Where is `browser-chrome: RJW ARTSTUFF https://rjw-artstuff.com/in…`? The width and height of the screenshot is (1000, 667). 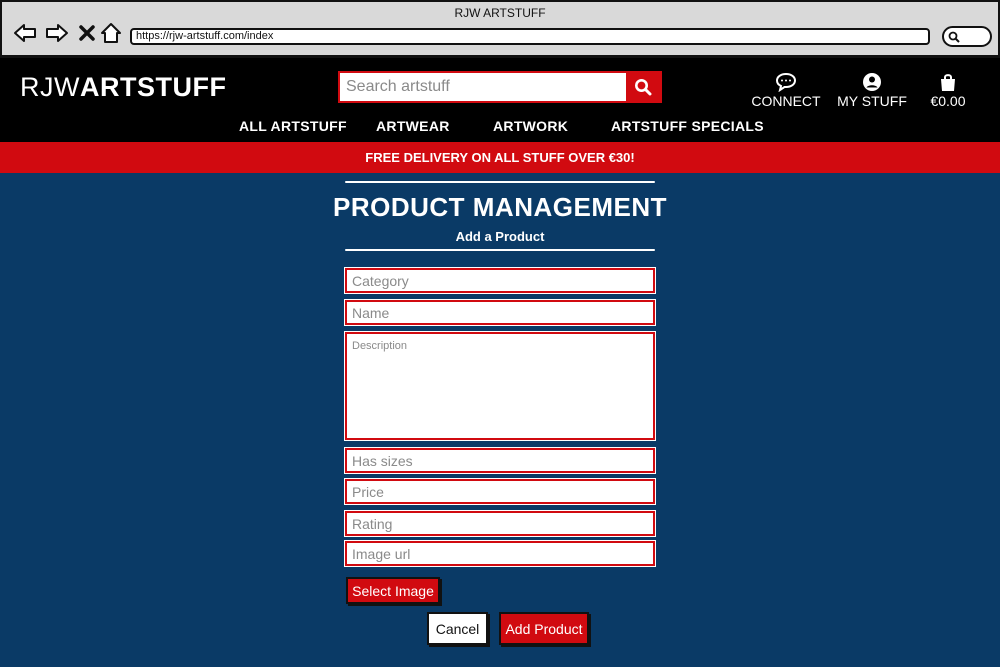
browser-chrome: RJW ARTSTUFF https://rjw-artstuff.com/in… is located at coordinates (500, 29).